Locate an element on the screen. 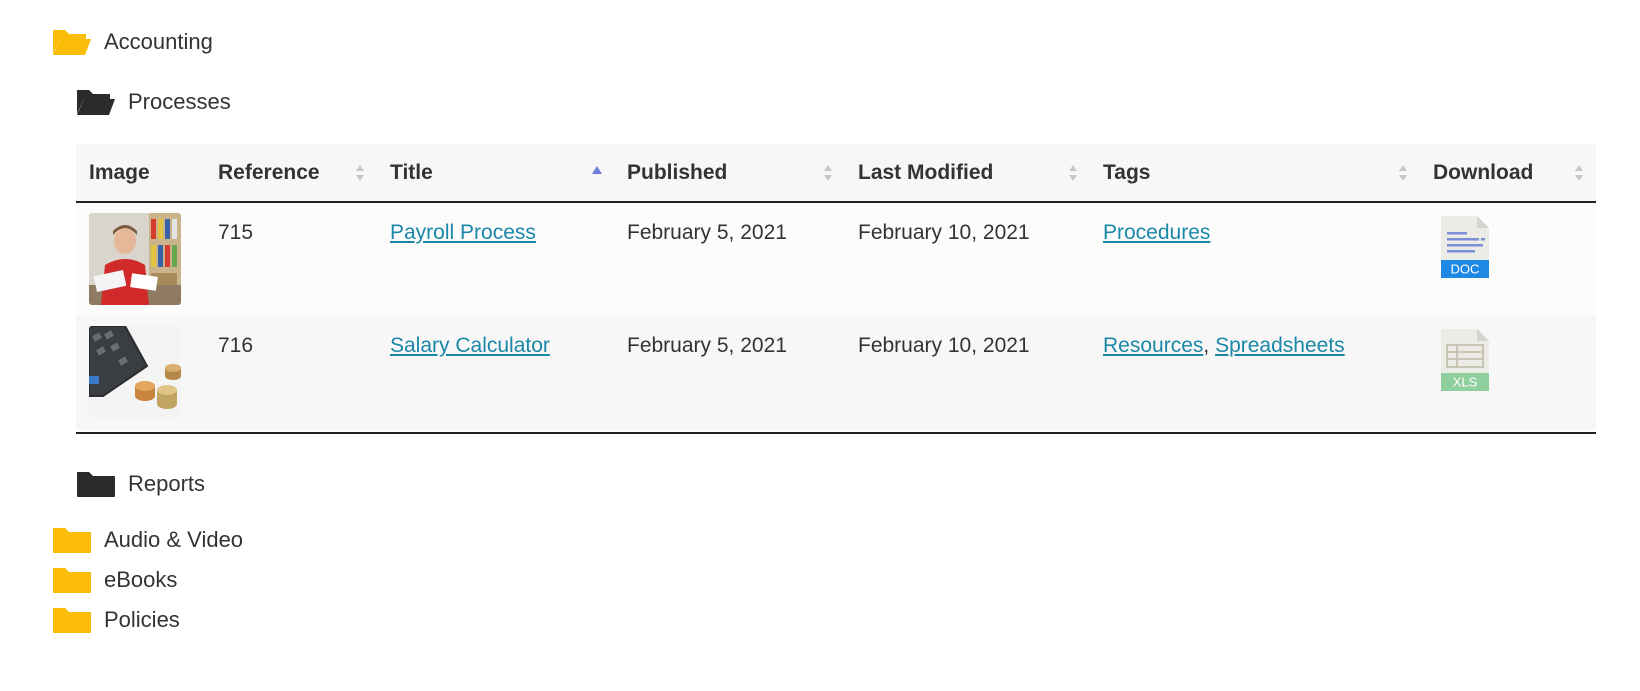  column-header-last-modified: Last Modified is located at coordinates (967, 173).